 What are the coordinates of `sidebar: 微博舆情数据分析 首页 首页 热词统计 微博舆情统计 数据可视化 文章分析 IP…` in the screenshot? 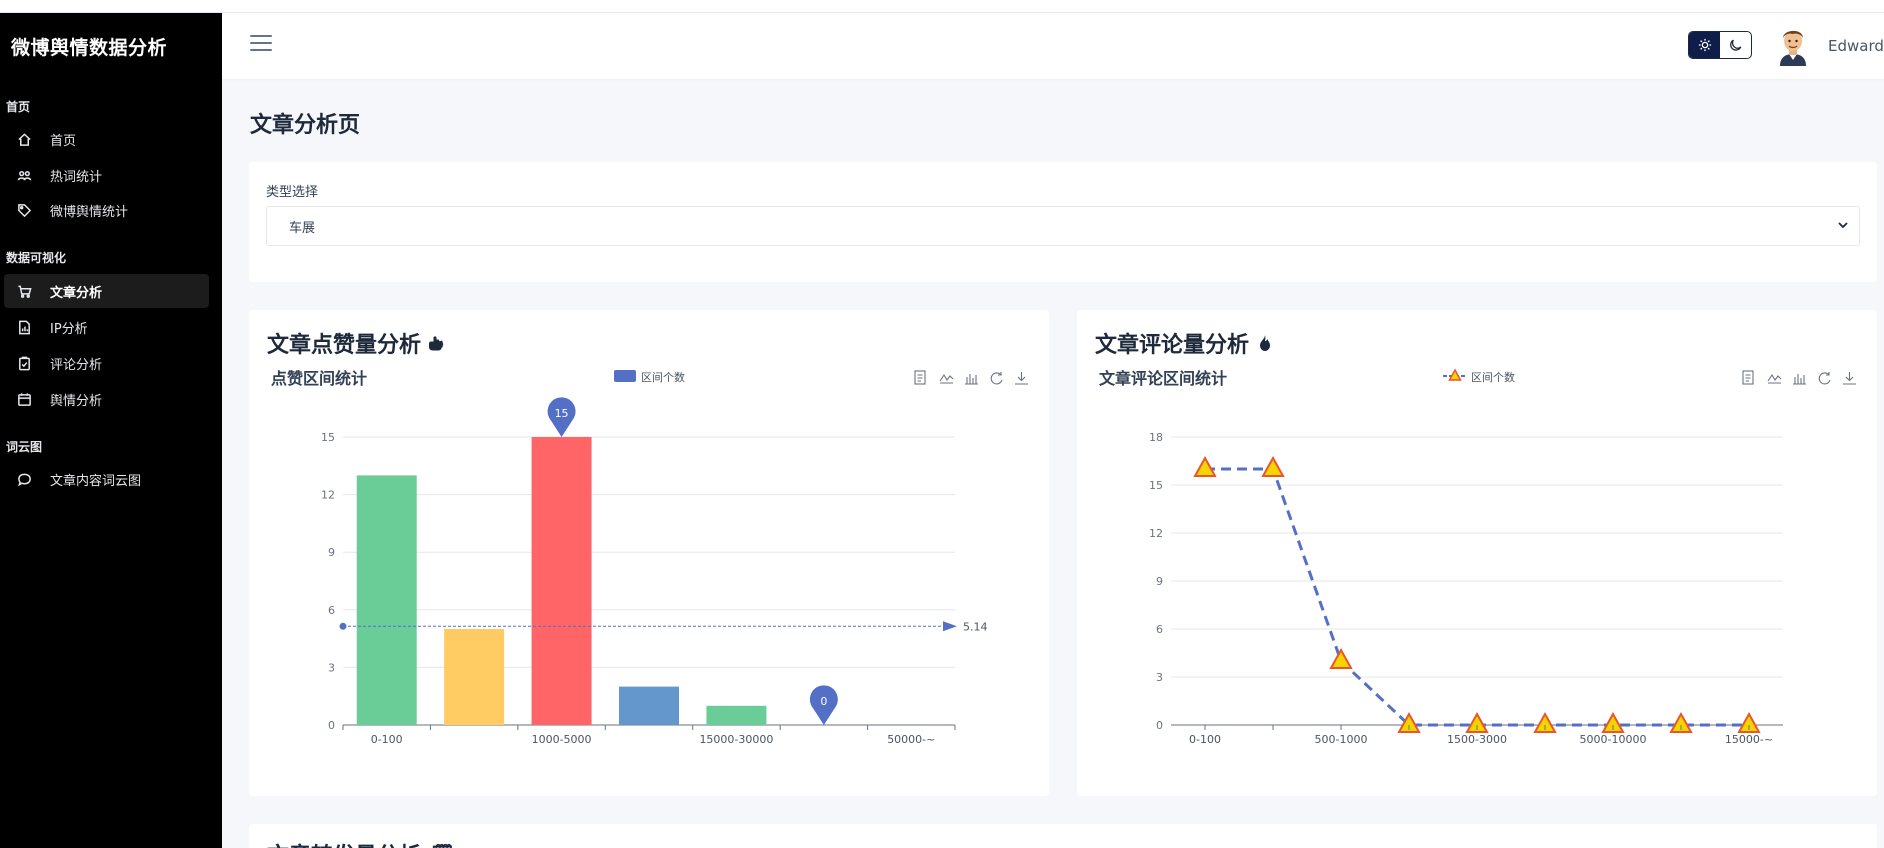 It's located at (111, 430).